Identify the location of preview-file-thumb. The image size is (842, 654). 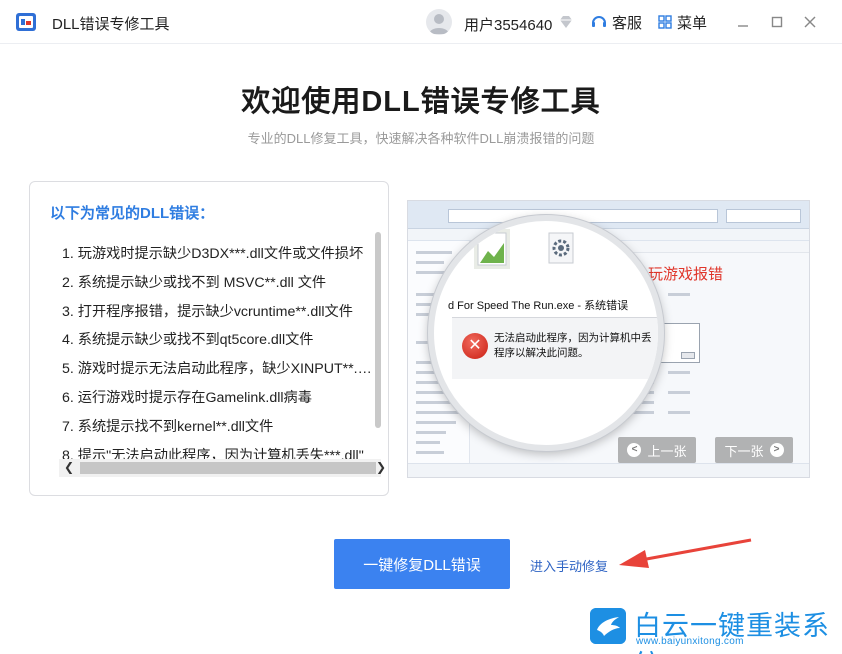
(492, 249).